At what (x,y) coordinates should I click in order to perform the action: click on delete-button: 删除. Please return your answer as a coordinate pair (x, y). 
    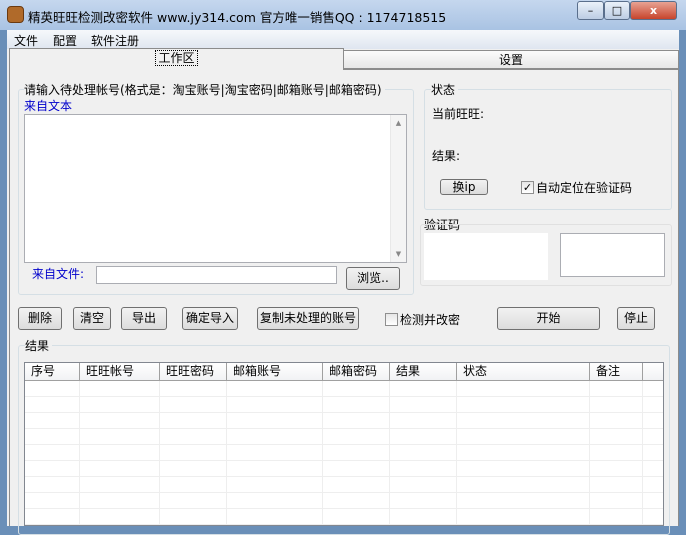
    Looking at the image, I should click on (40, 318).